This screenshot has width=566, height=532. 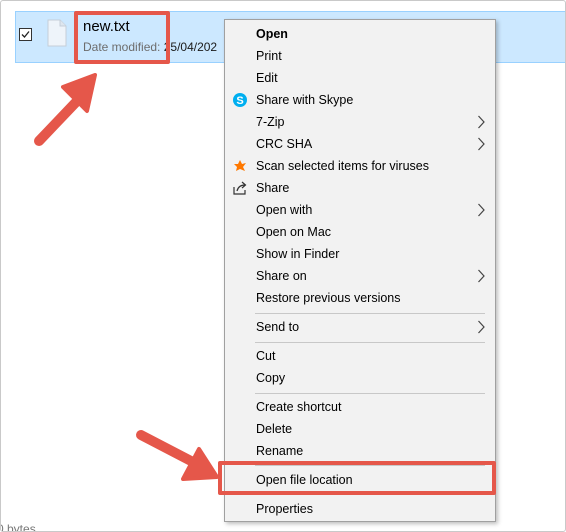 I want to click on menu-item-label: Create shortcut, so click(x=299, y=407).